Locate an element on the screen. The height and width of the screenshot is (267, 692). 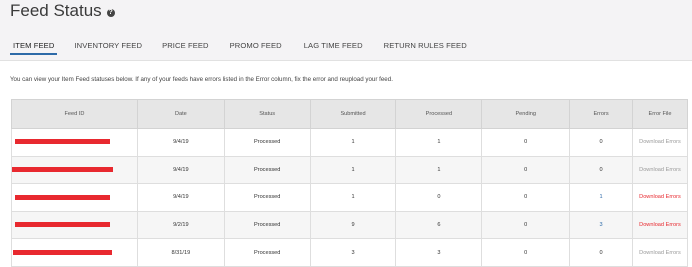
page-title: Feed Status is located at coordinates (56, 10).